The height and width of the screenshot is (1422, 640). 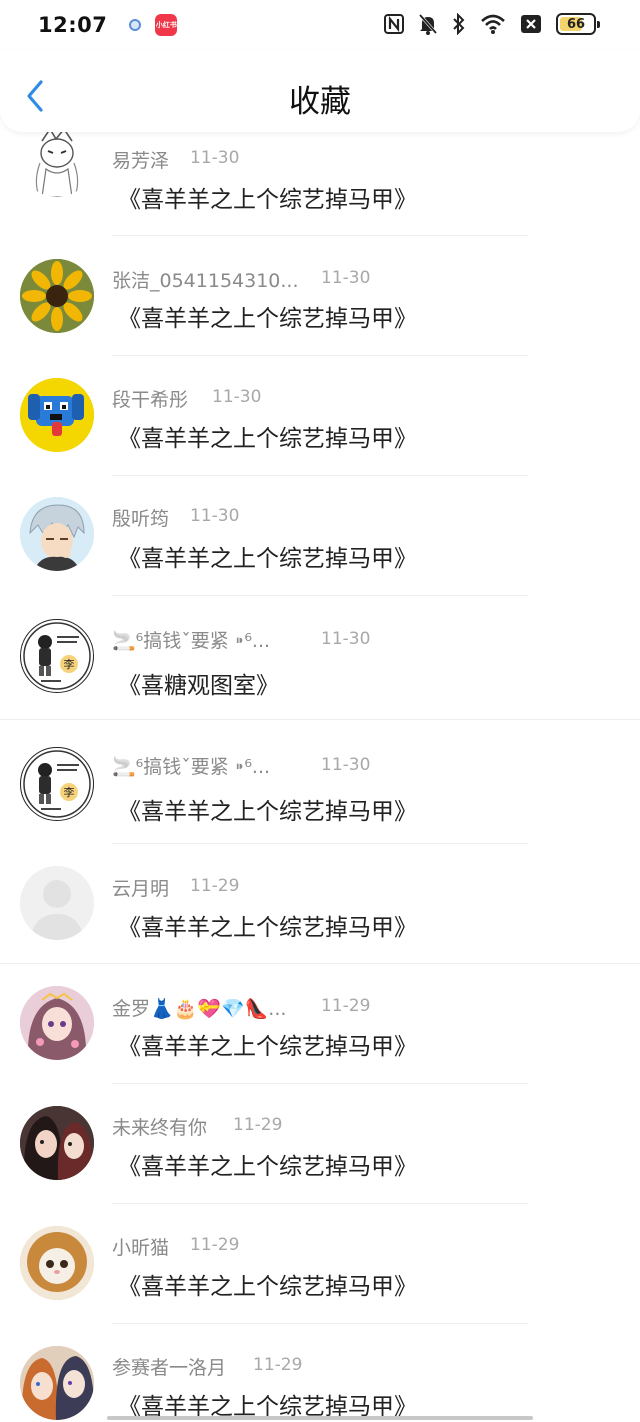 What do you see at coordinates (320, 782) in the screenshot?
I see `list-item: 李 🚬⁶搞钱ˇ要紧 ⁍⁶... 11-30 《喜羊羊之上个综艺掉马甲》` at bounding box center [320, 782].